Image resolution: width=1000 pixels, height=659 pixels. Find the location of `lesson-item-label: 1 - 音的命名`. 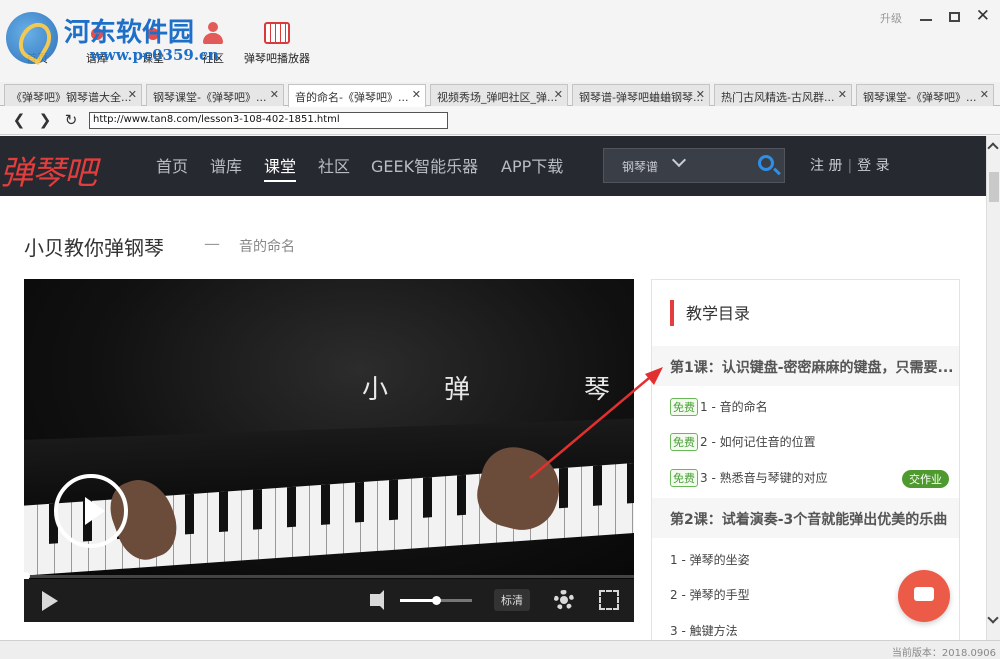

lesson-item-label: 1 - 音的命名 is located at coordinates (734, 407).